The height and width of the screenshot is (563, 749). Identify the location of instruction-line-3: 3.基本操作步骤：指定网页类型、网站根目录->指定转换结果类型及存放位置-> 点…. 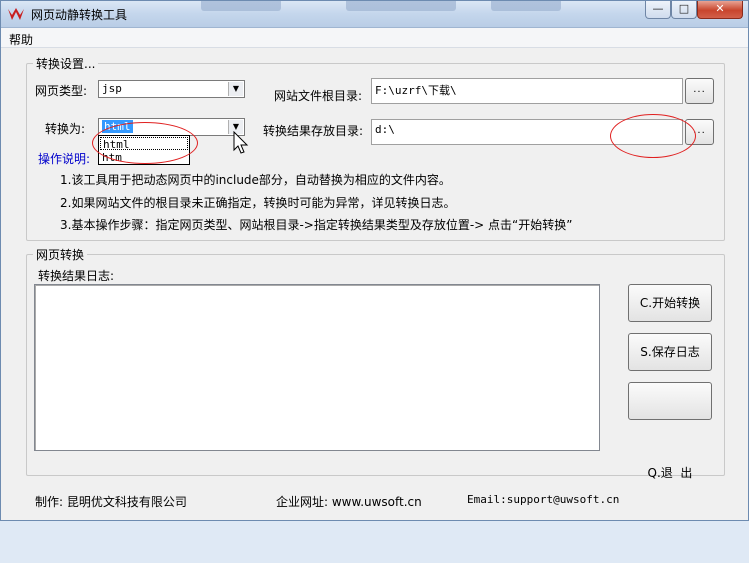
(316, 225).